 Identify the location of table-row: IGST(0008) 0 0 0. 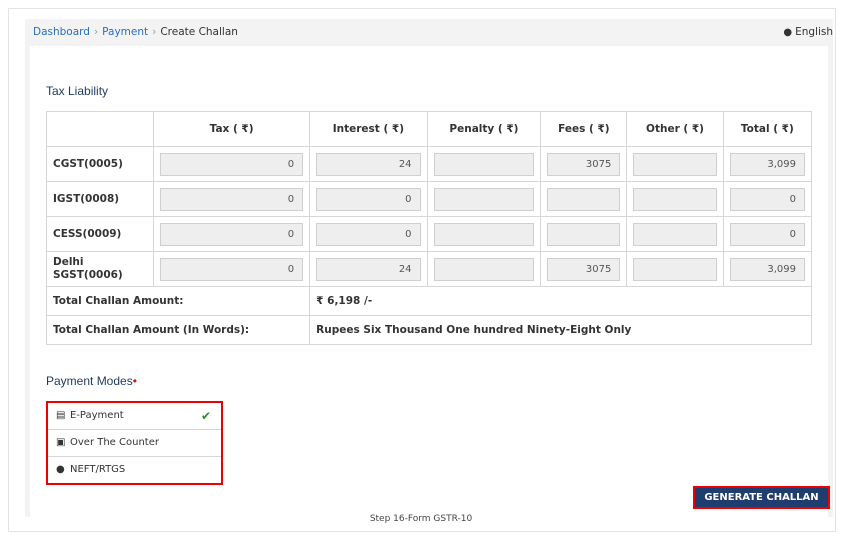
(429, 199).